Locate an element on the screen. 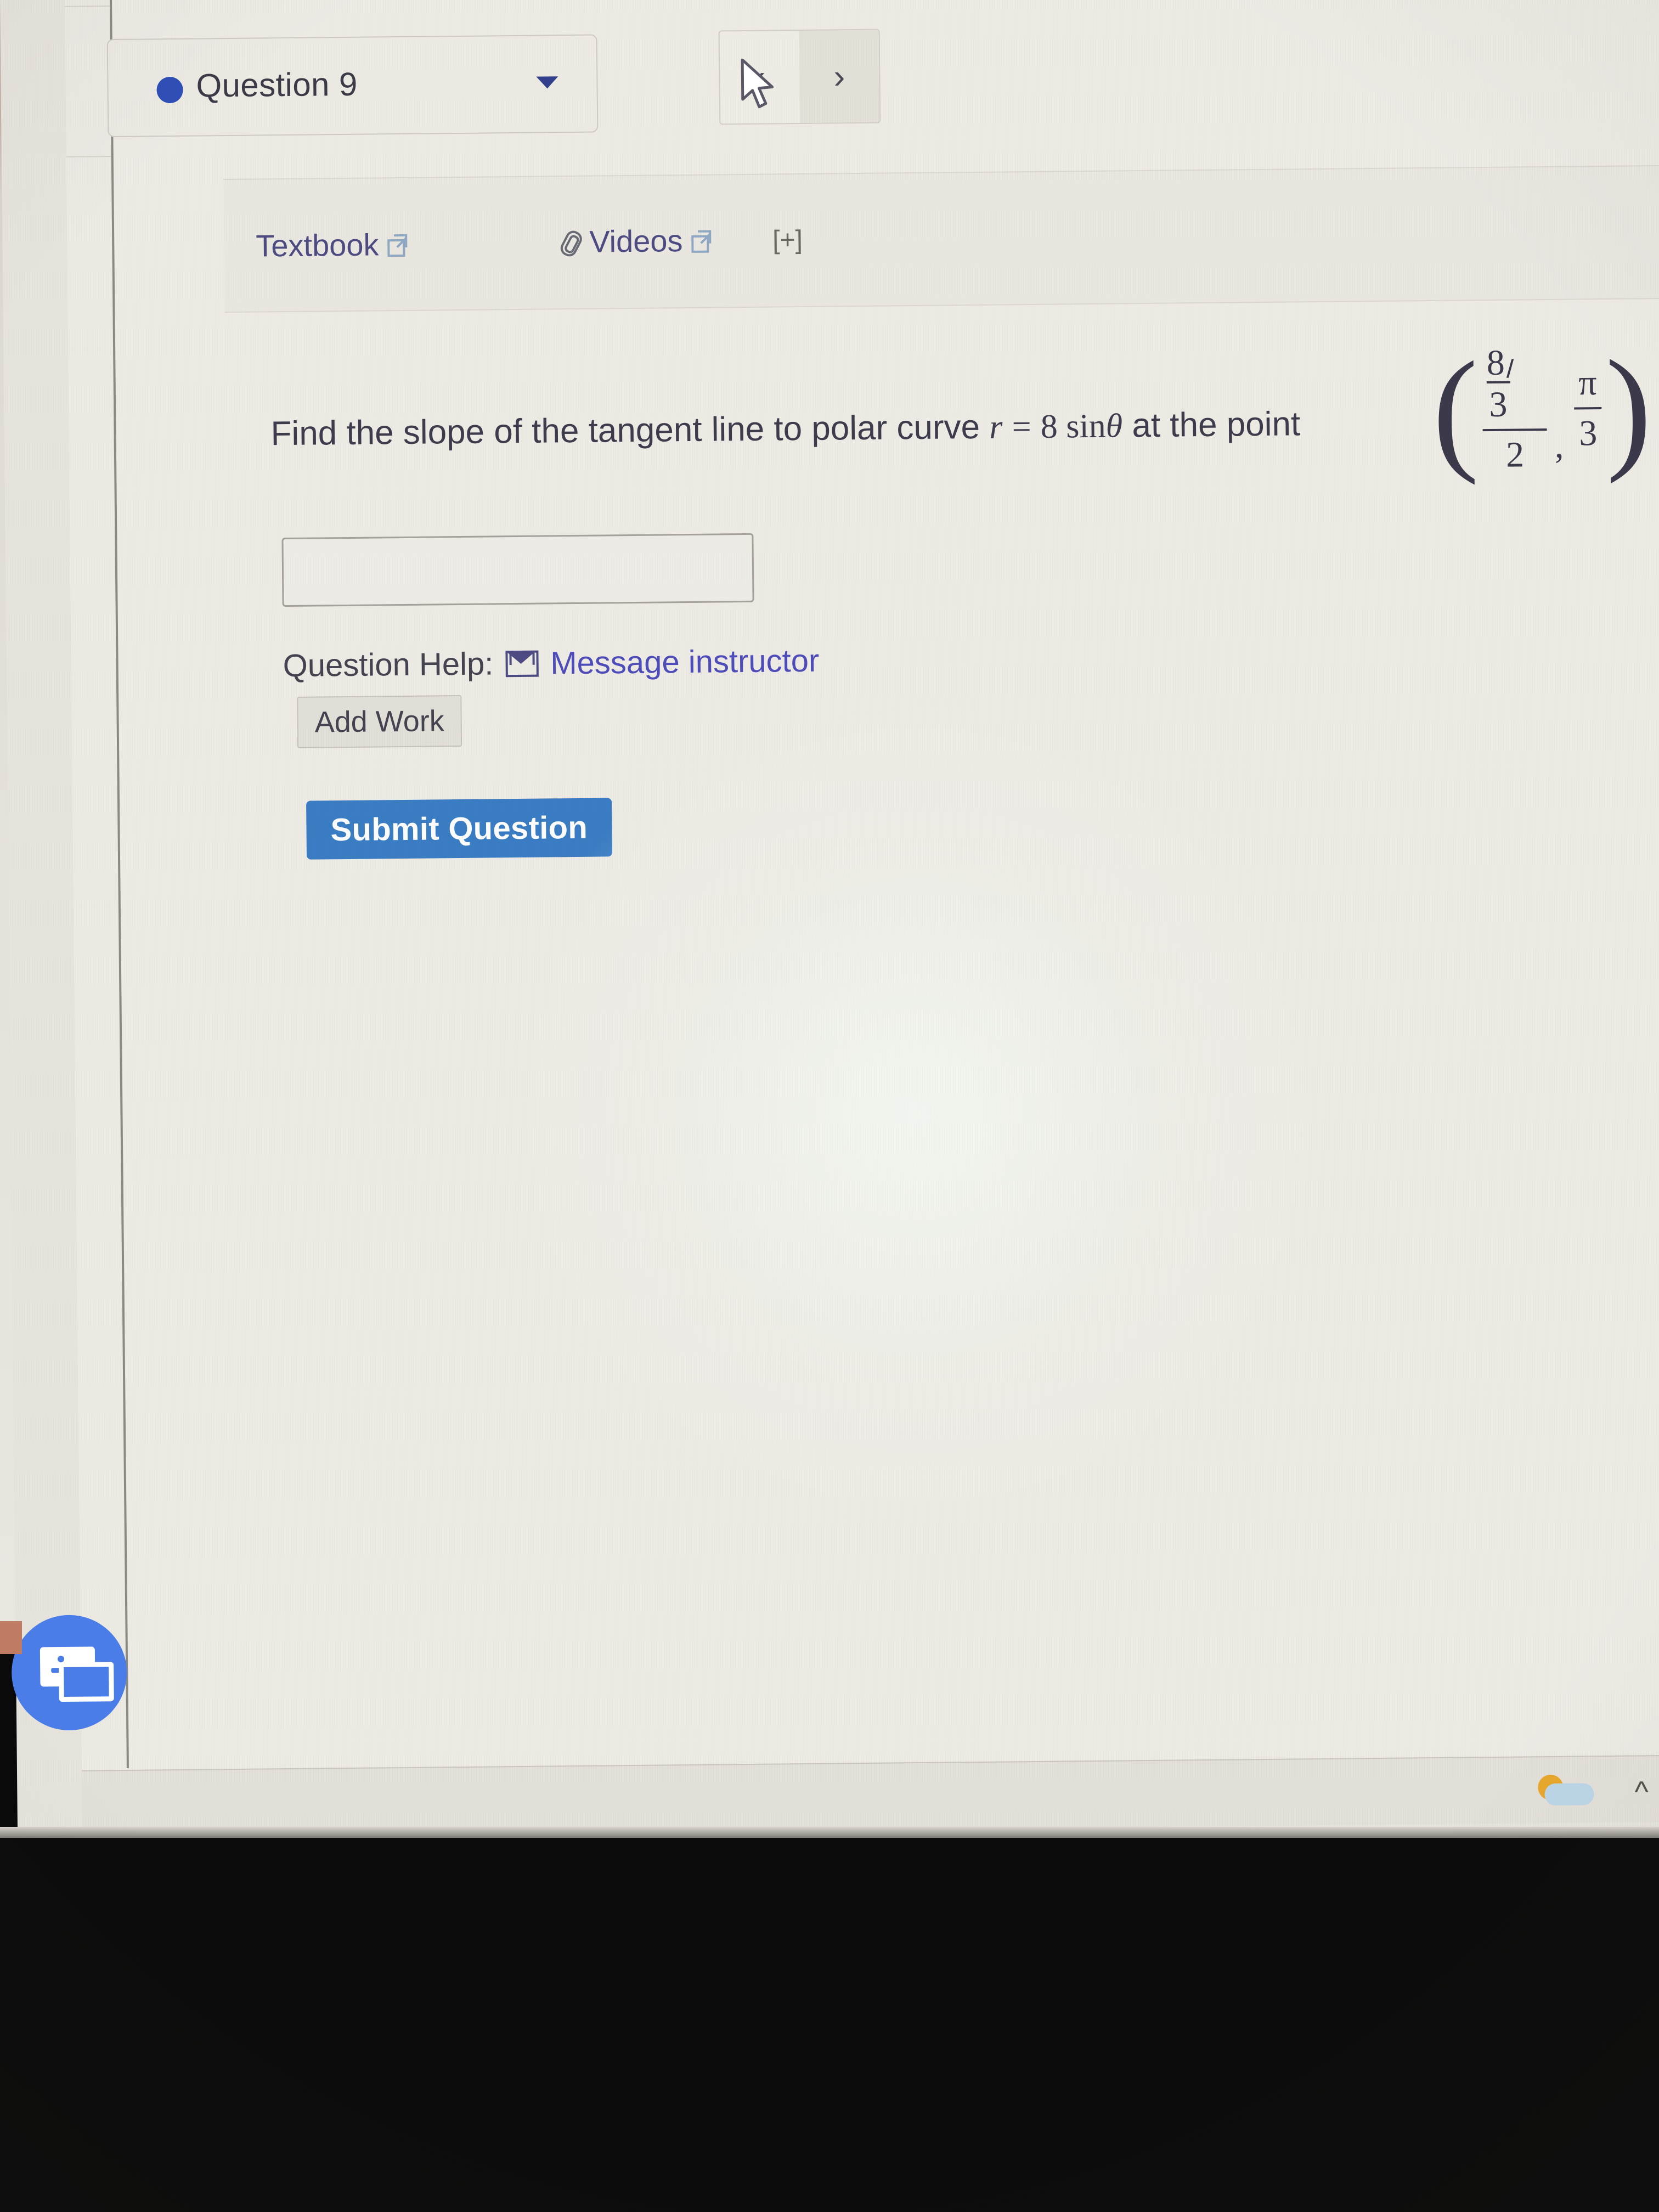 The width and height of the screenshot is (1659, 2212). question-header-bar: Question 9 ‹ › is located at coordinates (878, 73).